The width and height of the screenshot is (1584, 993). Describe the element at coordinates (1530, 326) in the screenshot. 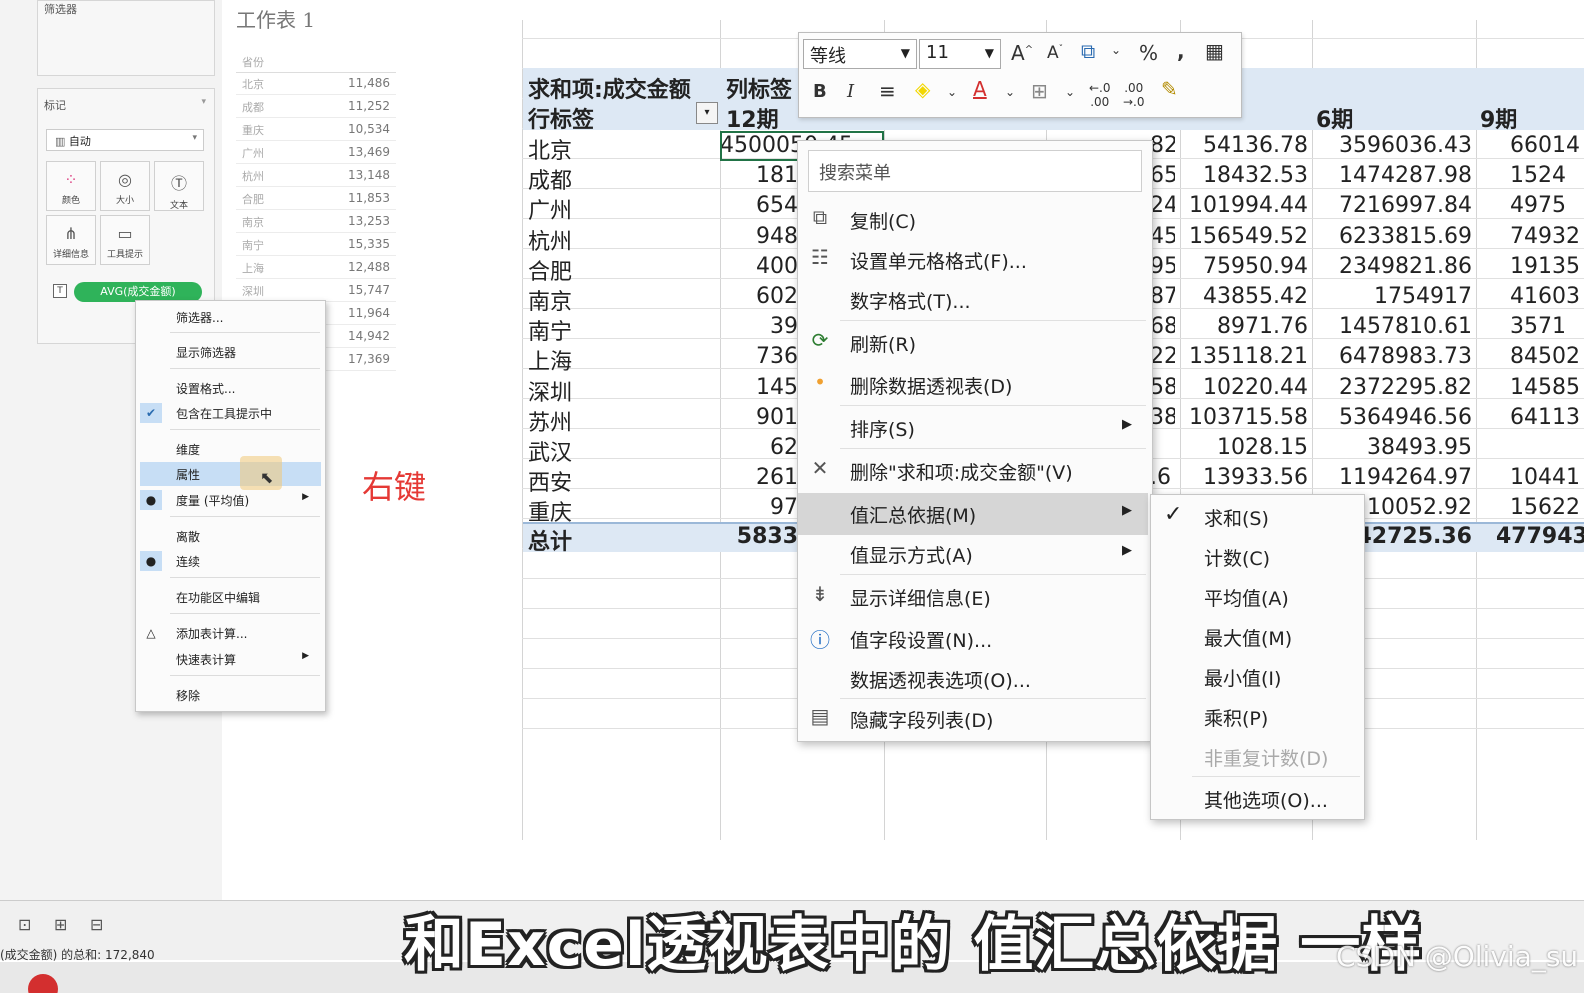

I see `row-value-cell: 3571` at that location.